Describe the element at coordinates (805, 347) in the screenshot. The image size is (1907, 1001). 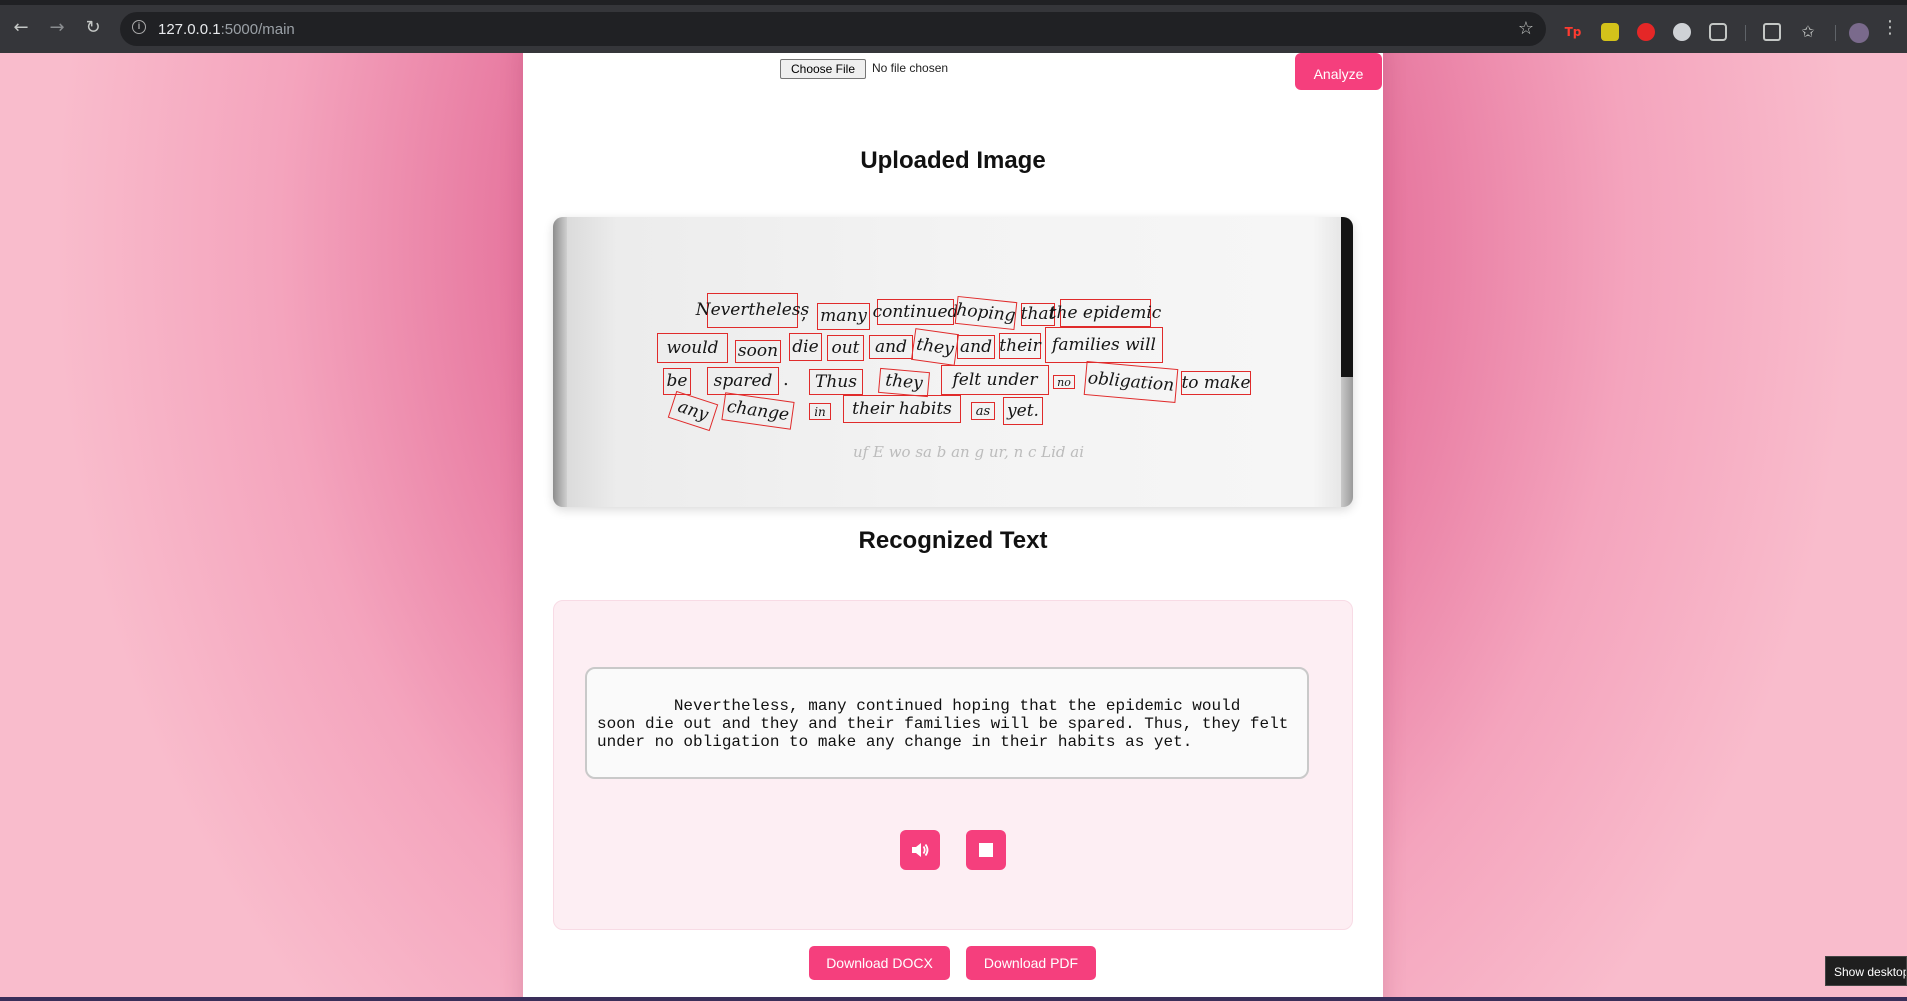
I see `word-box: die` at that location.